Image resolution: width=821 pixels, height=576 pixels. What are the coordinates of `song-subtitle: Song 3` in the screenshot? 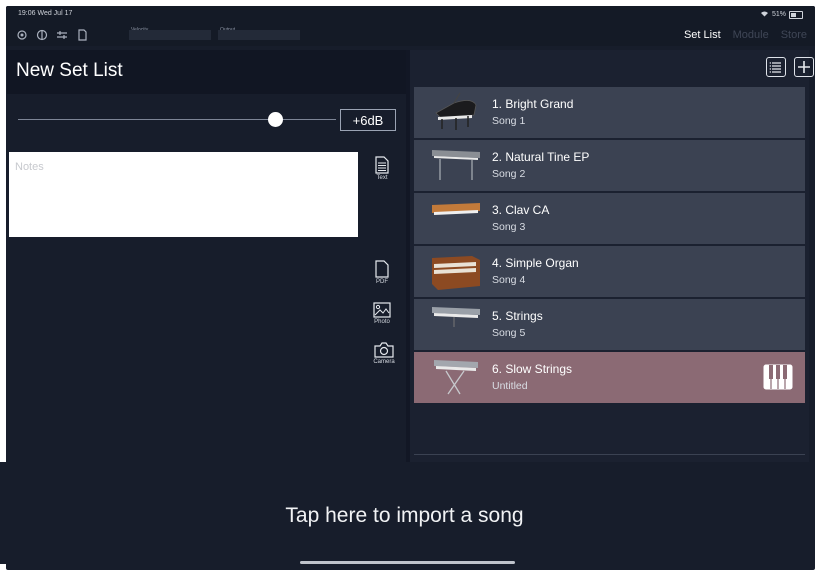 It's located at (509, 227).